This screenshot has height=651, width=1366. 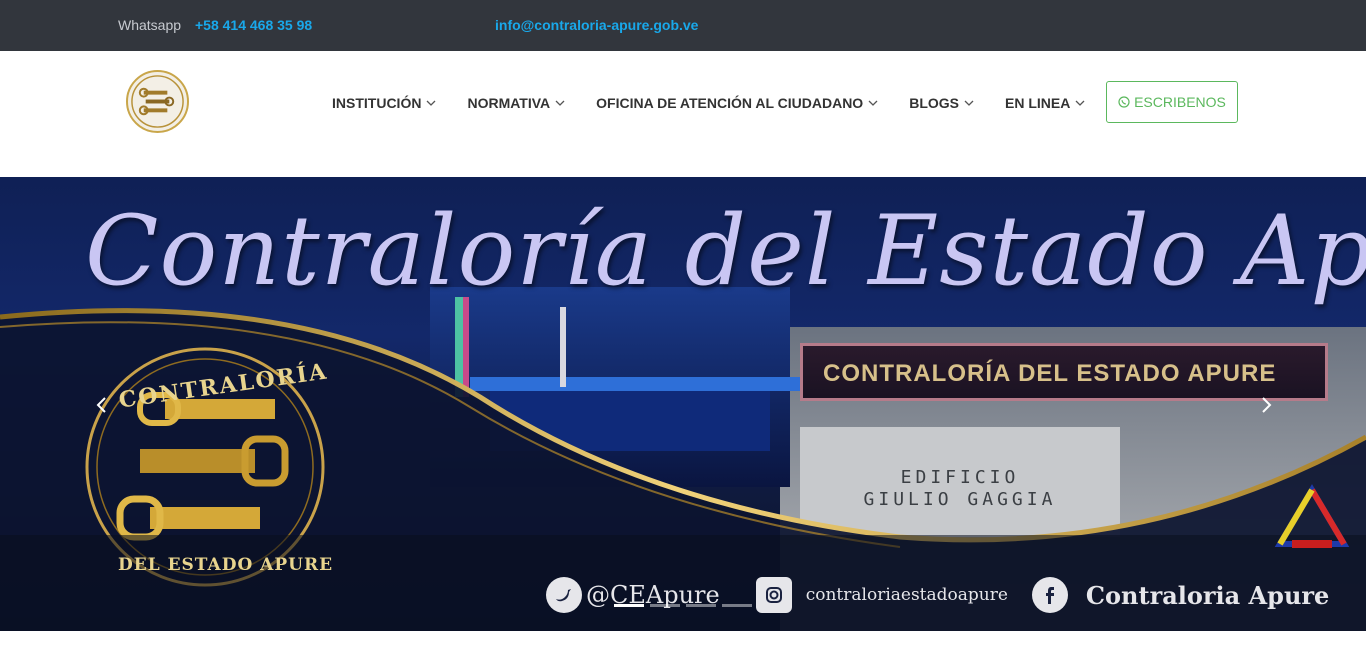 I want to click on nav-normativa: NORMATIVA, so click(x=516, y=103).